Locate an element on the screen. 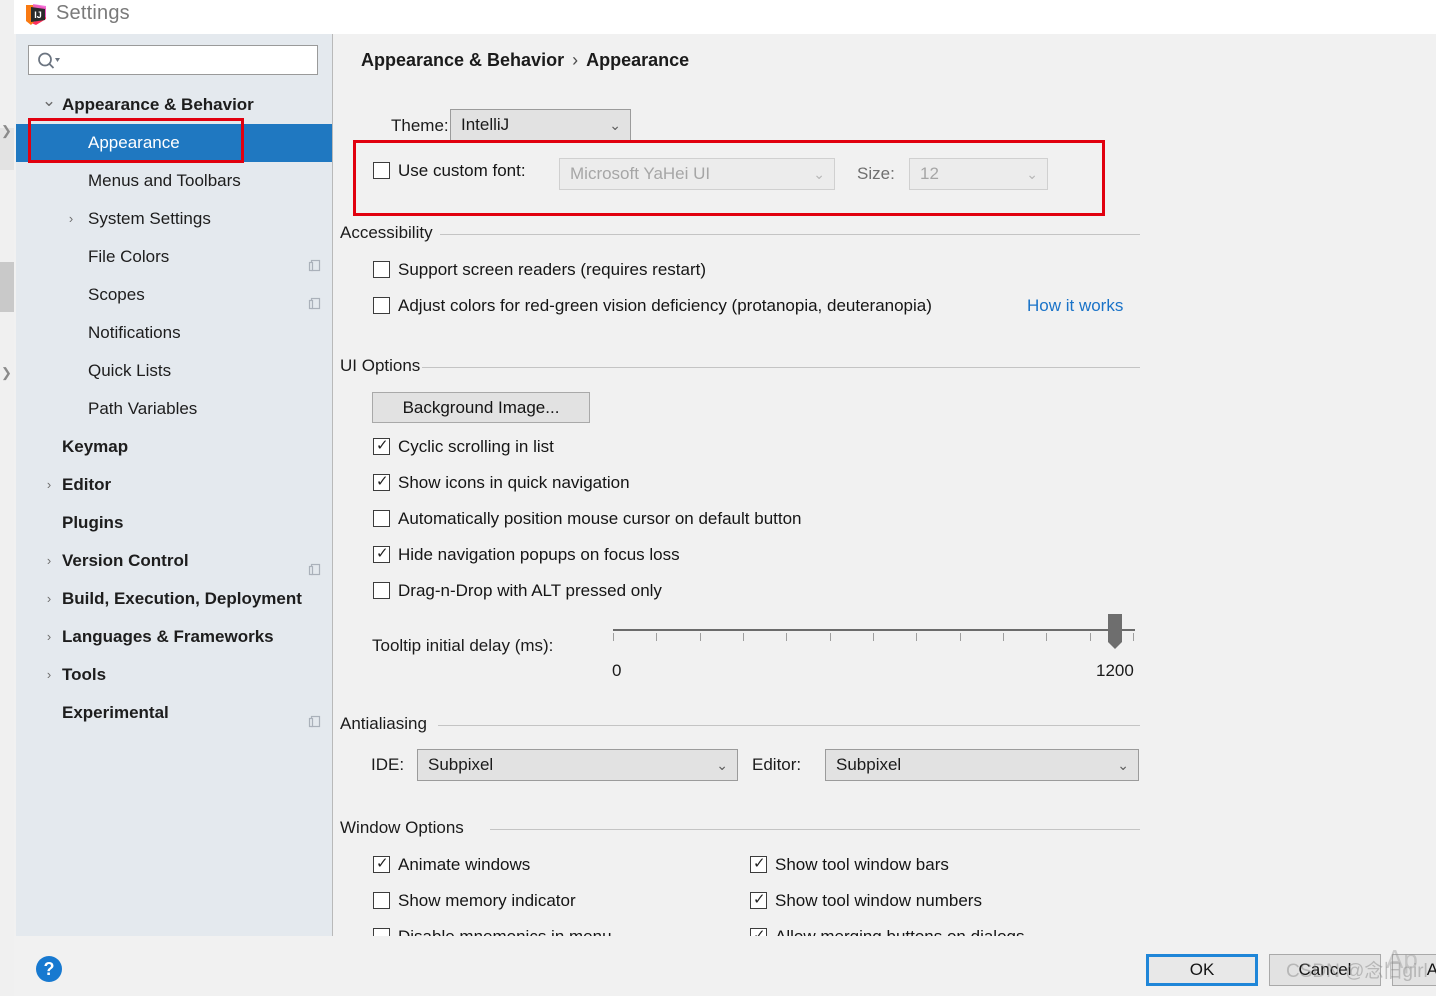 The height and width of the screenshot is (996, 1436). show-icons-quick-nav-checkbox: ✓ is located at coordinates (381, 482).